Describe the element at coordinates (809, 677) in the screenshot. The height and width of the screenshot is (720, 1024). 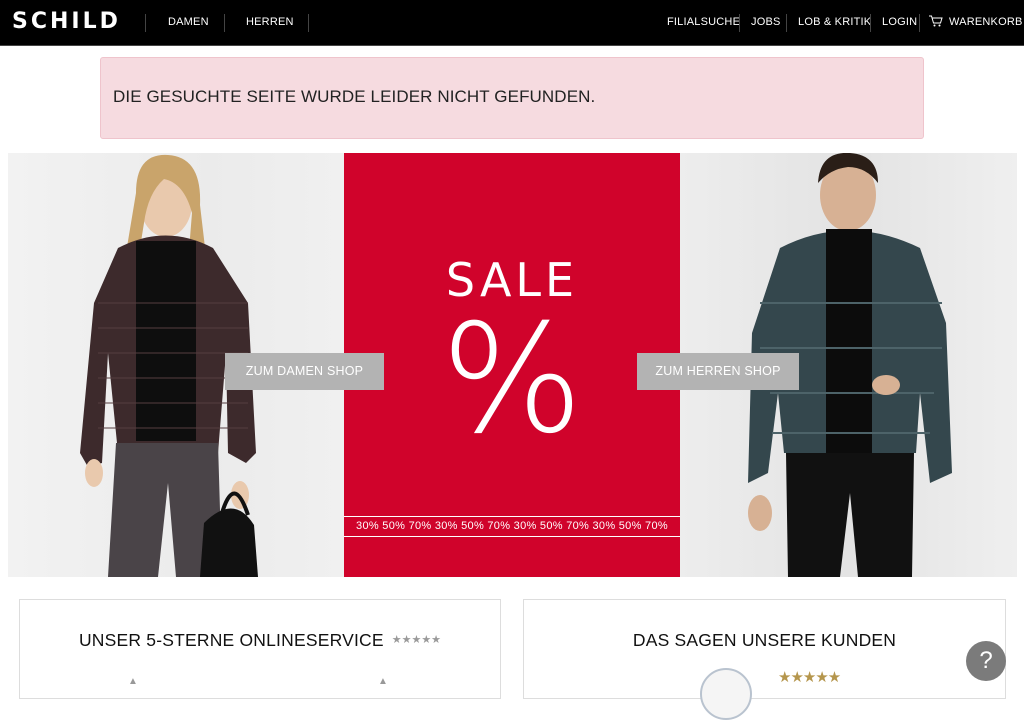
I see `customer-rating-stars: ★★★★★` at that location.